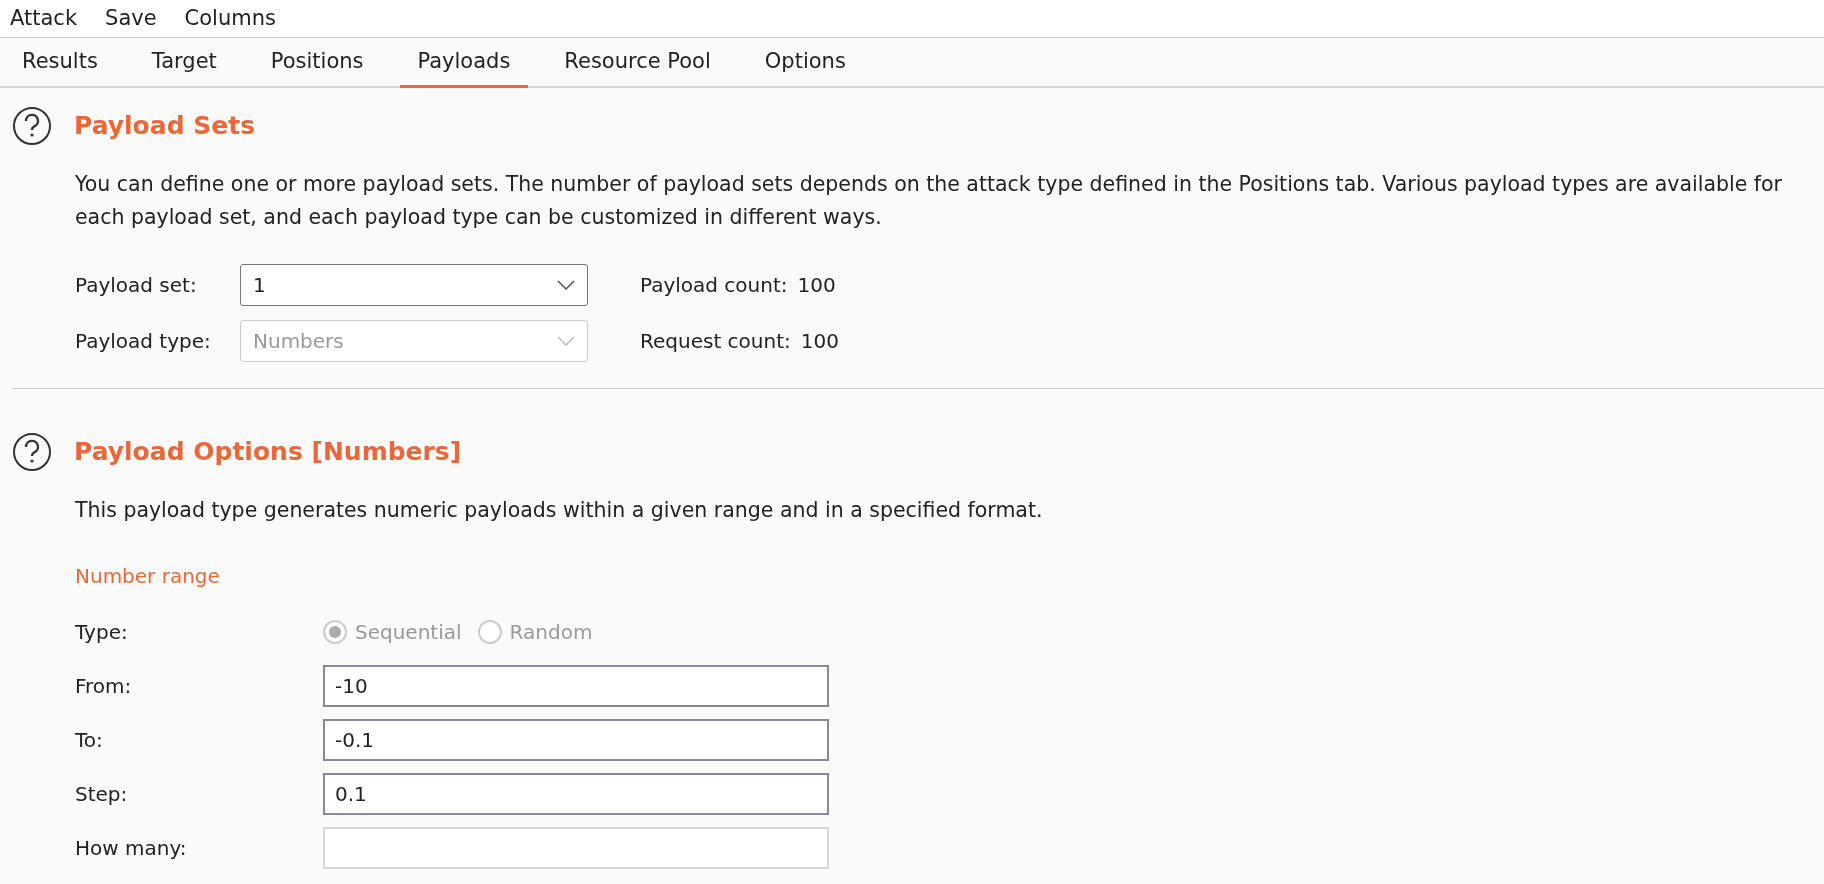 This screenshot has height=884, width=1824. Describe the element at coordinates (929, 201) in the screenshot. I see `section-description: You can define one or more payload sets. The number of payload sets depends on the attack type defined in the Positions tab. Various payload types are available for each payload set, and each payload type can be customized in different ways.` at that location.